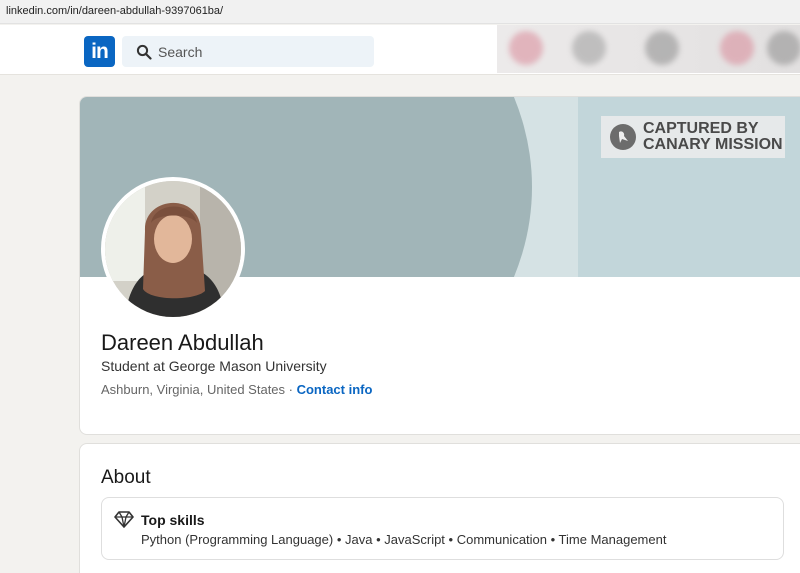 The image size is (800, 573). What do you see at coordinates (182, 342) in the screenshot?
I see `profile-name: Dareen Abdullah` at bounding box center [182, 342].